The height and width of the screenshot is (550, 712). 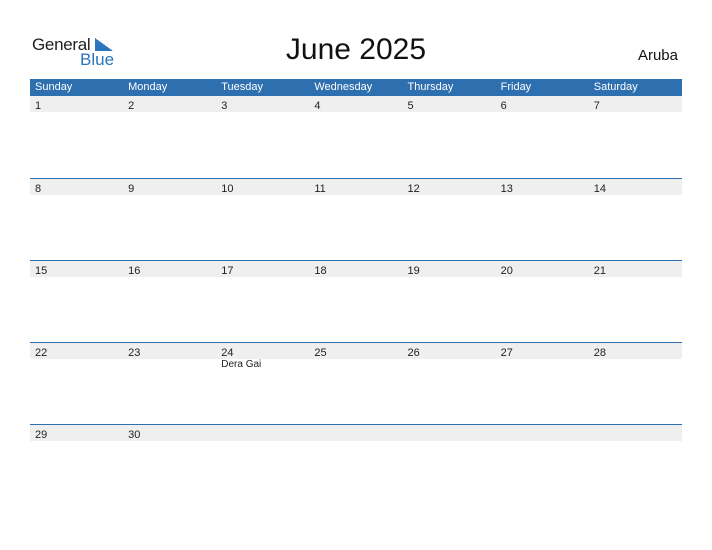 What do you see at coordinates (542, 269) in the screenshot?
I see `day-cell: 20` at bounding box center [542, 269].